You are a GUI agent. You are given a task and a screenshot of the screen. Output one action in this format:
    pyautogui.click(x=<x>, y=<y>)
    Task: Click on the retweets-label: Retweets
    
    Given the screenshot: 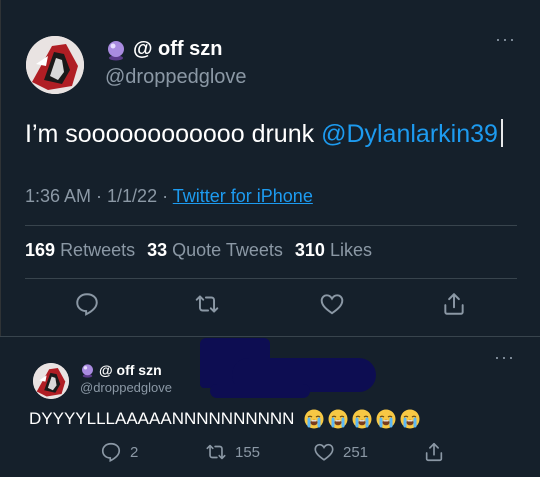 What is the action you would take?
    pyautogui.click(x=98, y=250)
    